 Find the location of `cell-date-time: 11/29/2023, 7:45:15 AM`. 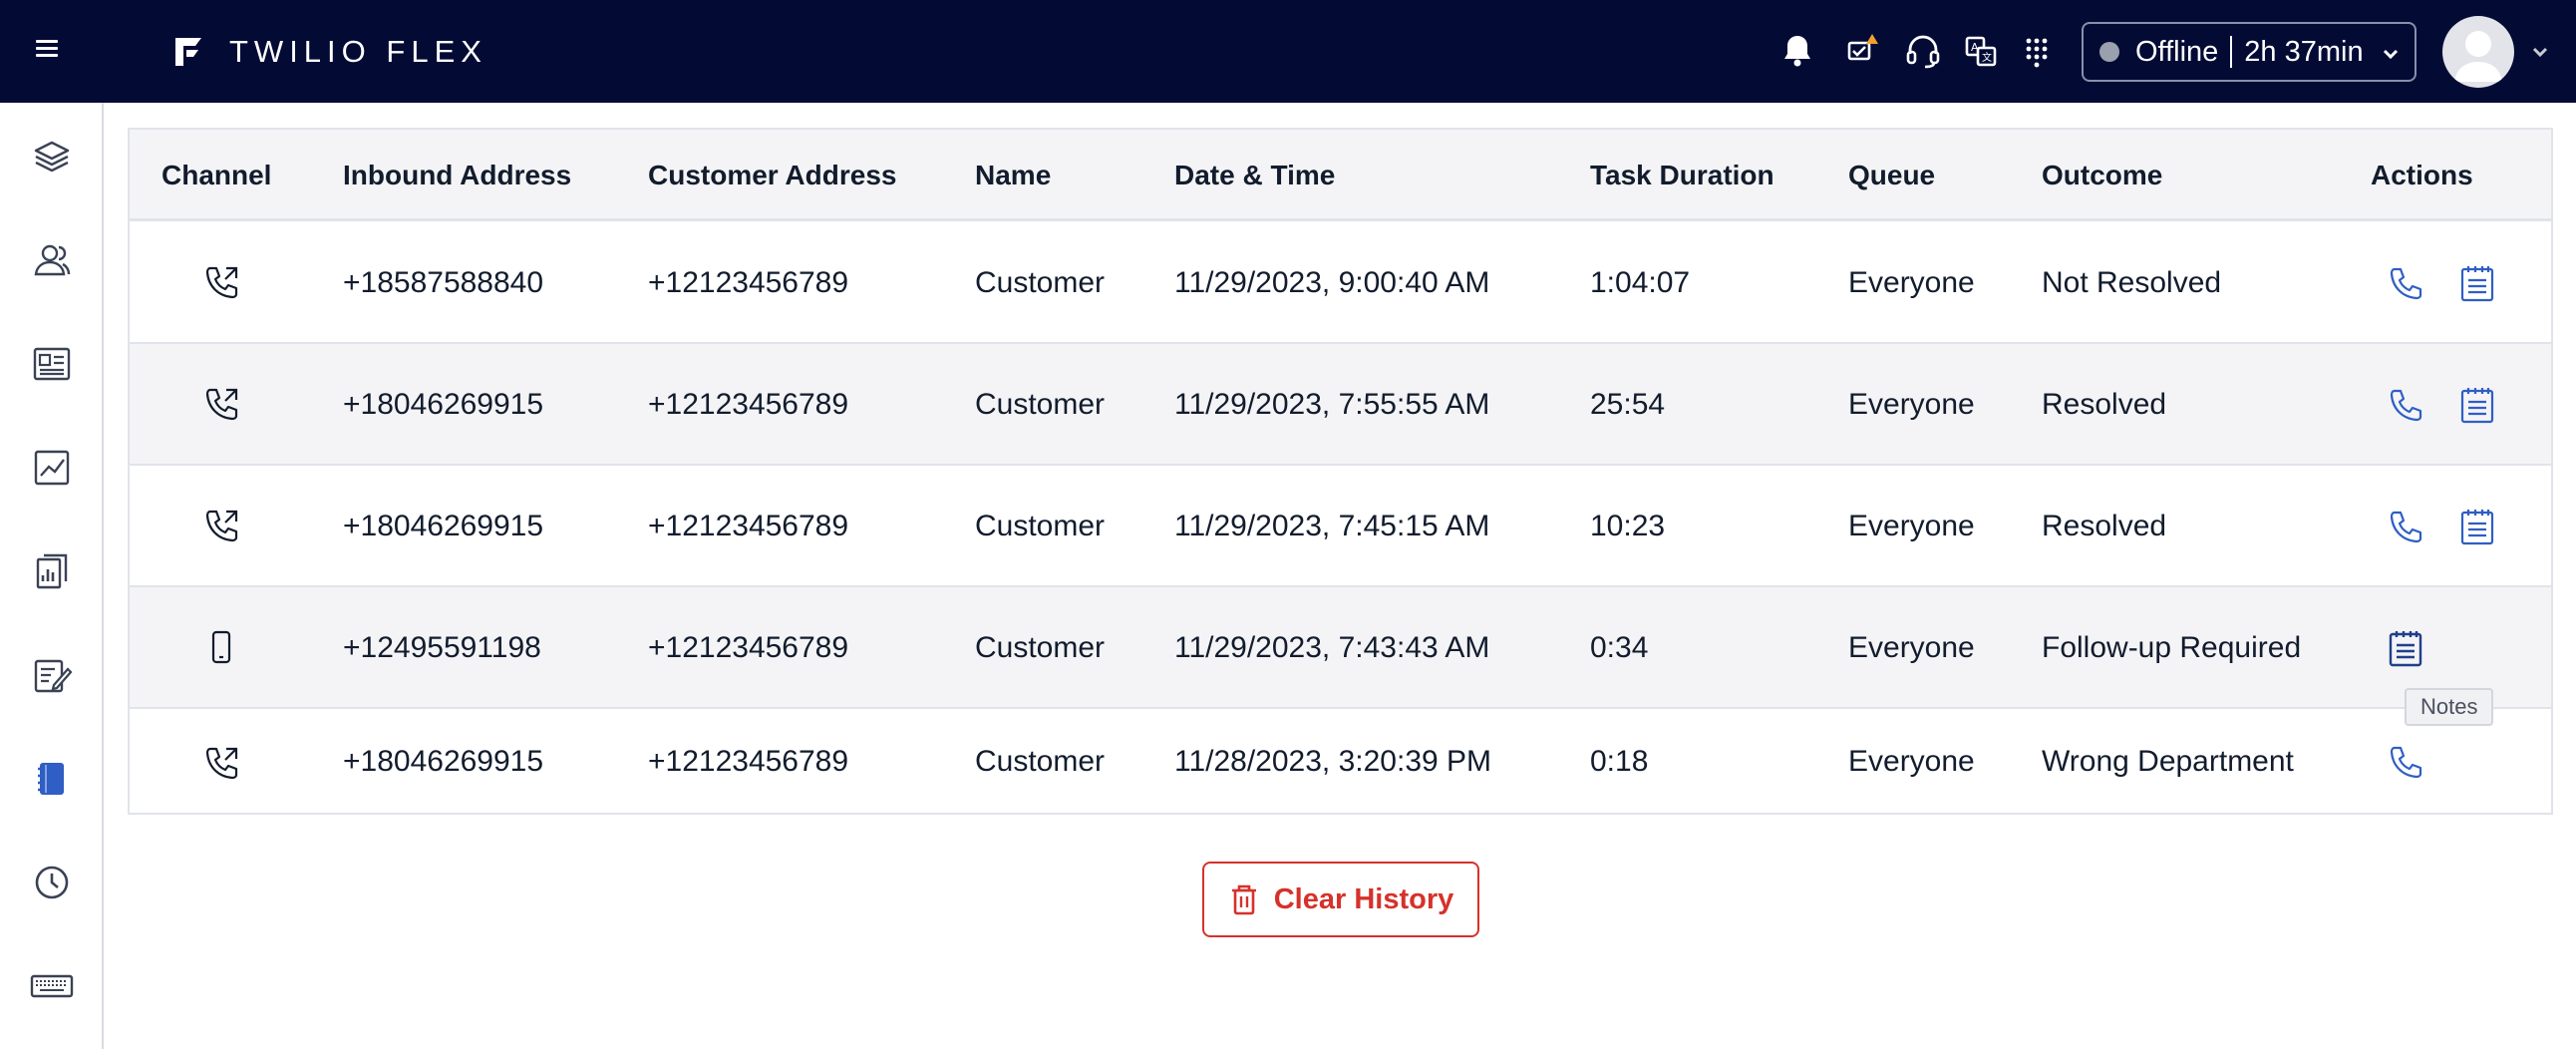

cell-date-time: 11/29/2023, 7:45:15 AM is located at coordinates (1332, 526).